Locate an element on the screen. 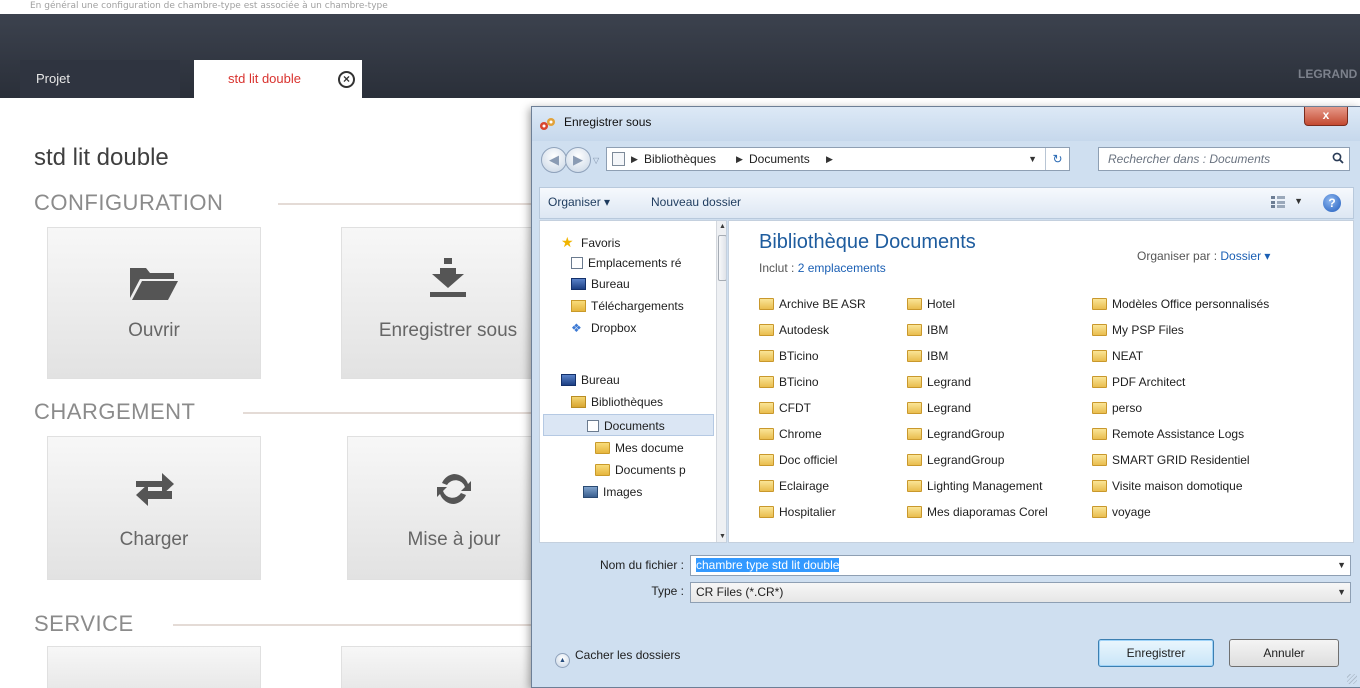 The width and height of the screenshot is (1360, 688). history-dropdown-icon: ▽ is located at coordinates (596, 160).